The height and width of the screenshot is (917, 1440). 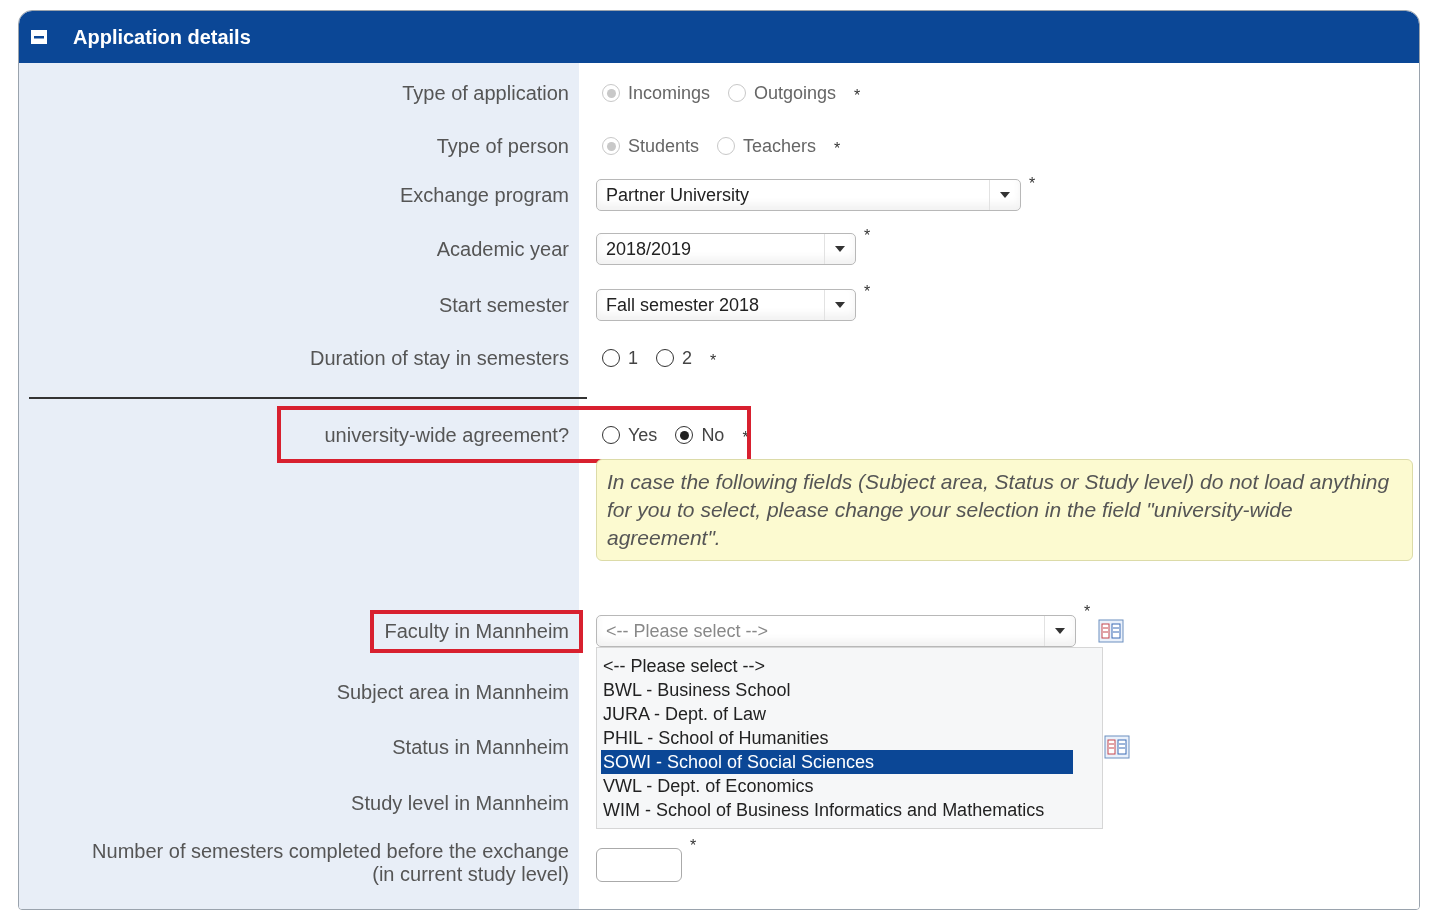 I want to click on section-title: Application details, so click(x=162, y=37).